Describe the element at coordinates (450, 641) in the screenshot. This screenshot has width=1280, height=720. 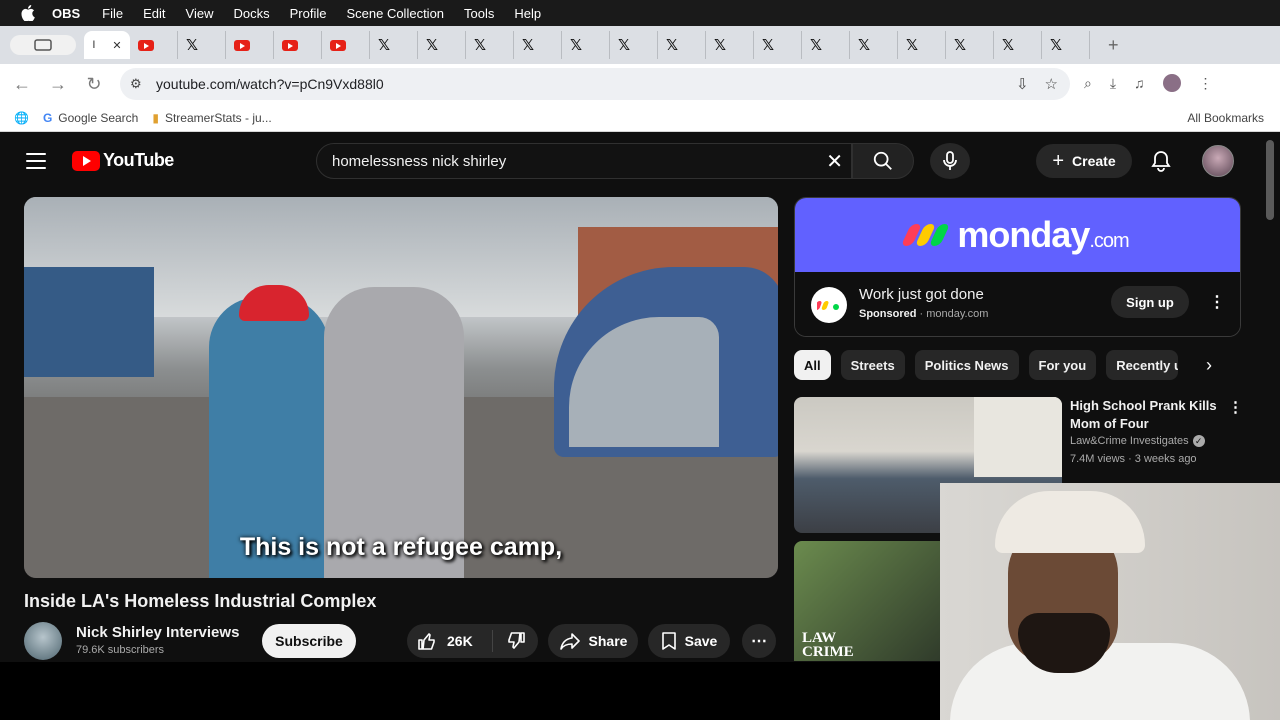
I see `like-button: 26K` at that location.